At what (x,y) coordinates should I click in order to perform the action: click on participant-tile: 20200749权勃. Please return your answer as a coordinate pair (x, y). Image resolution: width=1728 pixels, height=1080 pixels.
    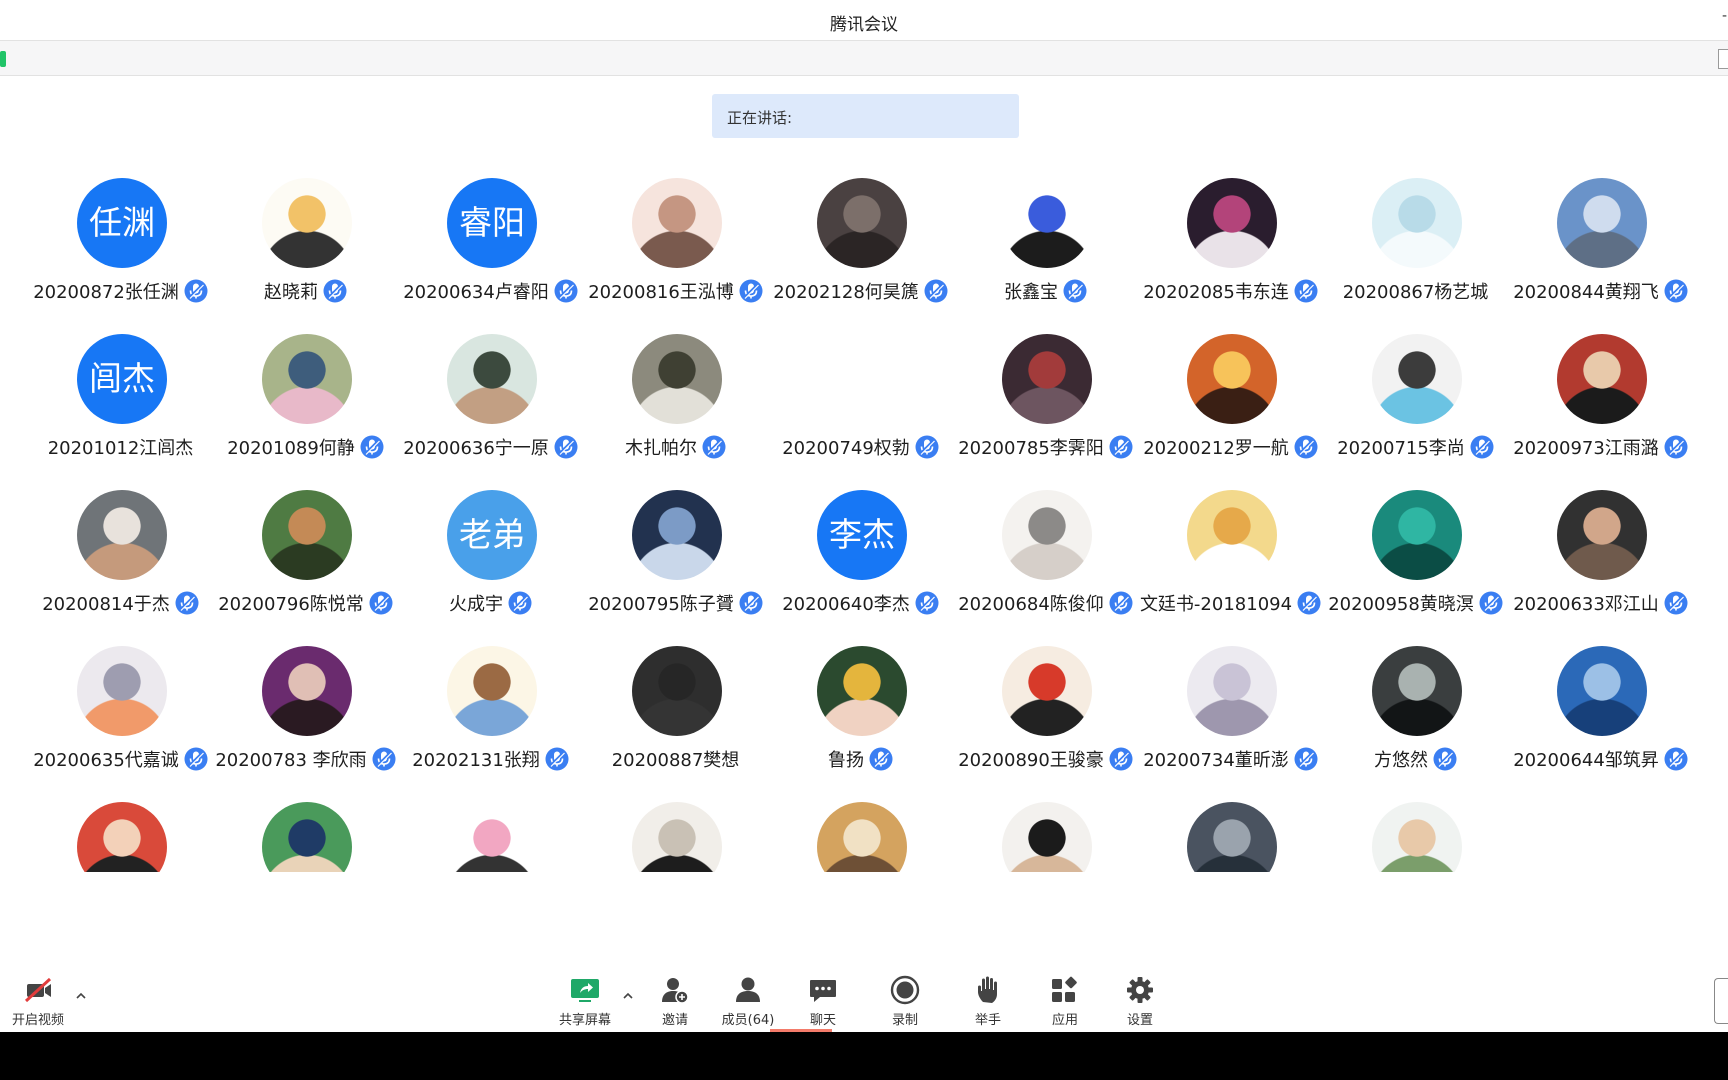
    Looking at the image, I should click on (860, 406).